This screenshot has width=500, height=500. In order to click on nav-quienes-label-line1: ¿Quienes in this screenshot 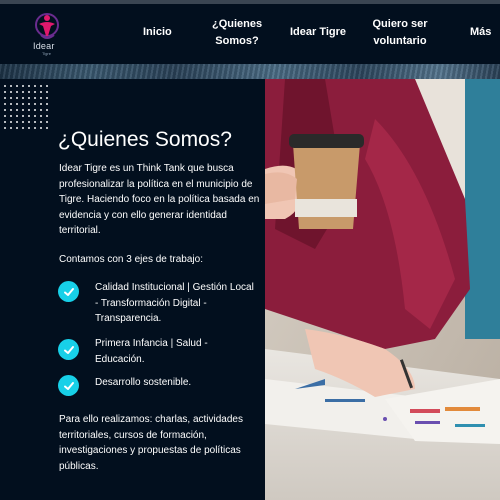, I will do `click(237, 24)`.